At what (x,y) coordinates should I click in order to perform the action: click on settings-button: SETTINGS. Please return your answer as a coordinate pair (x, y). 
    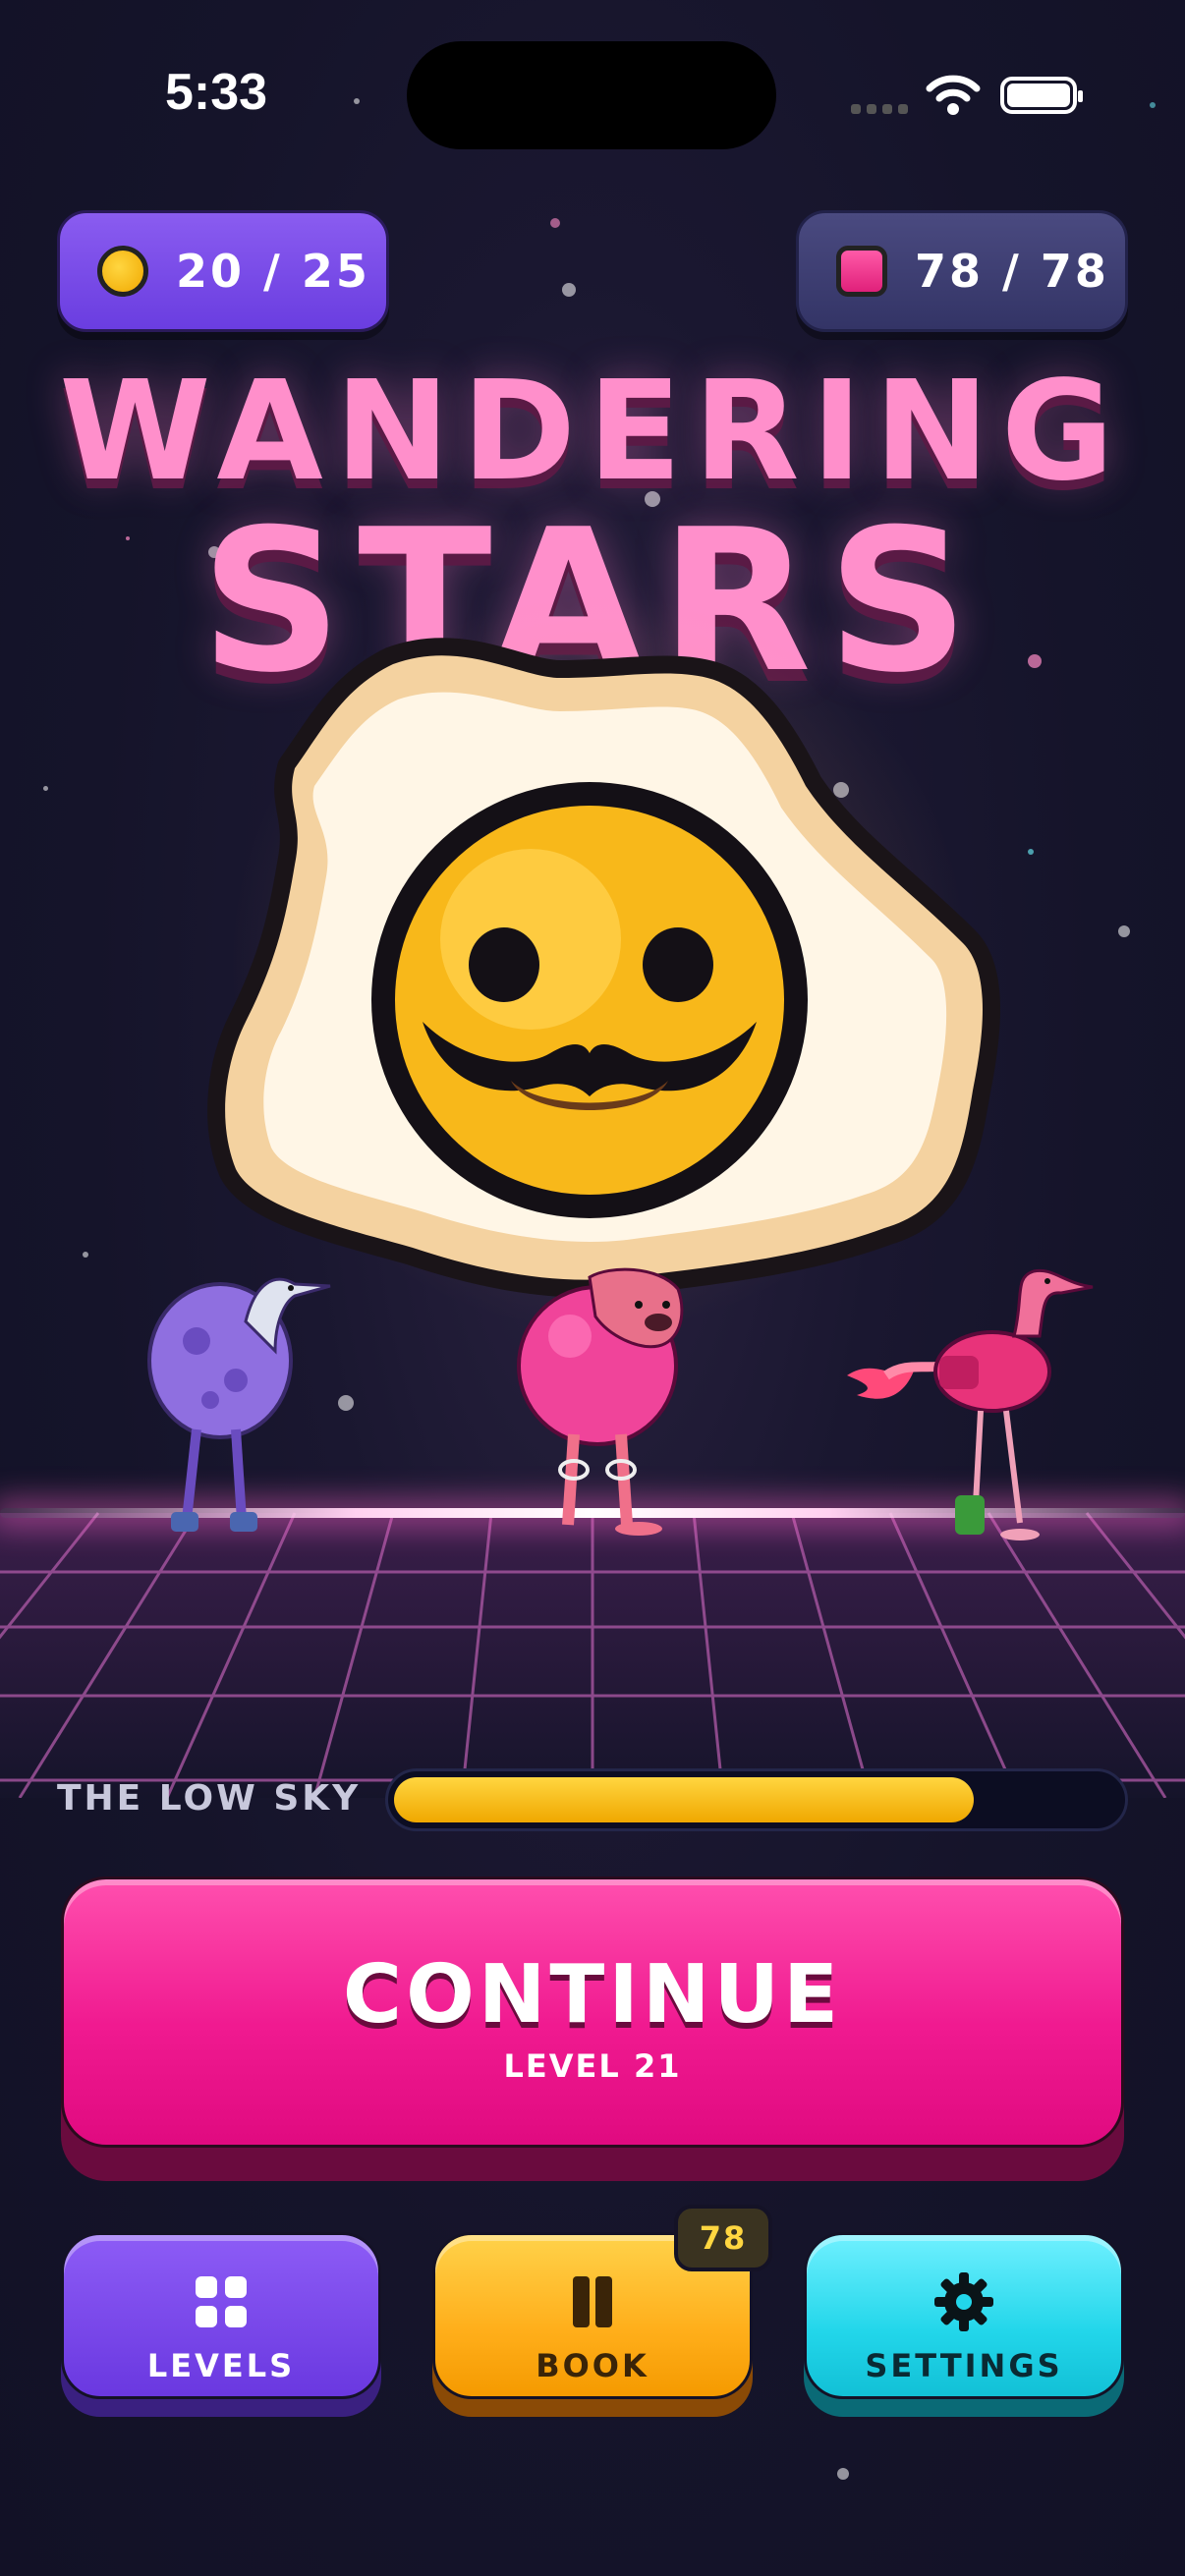
    Looking at the image, I should click on (964, 2315).